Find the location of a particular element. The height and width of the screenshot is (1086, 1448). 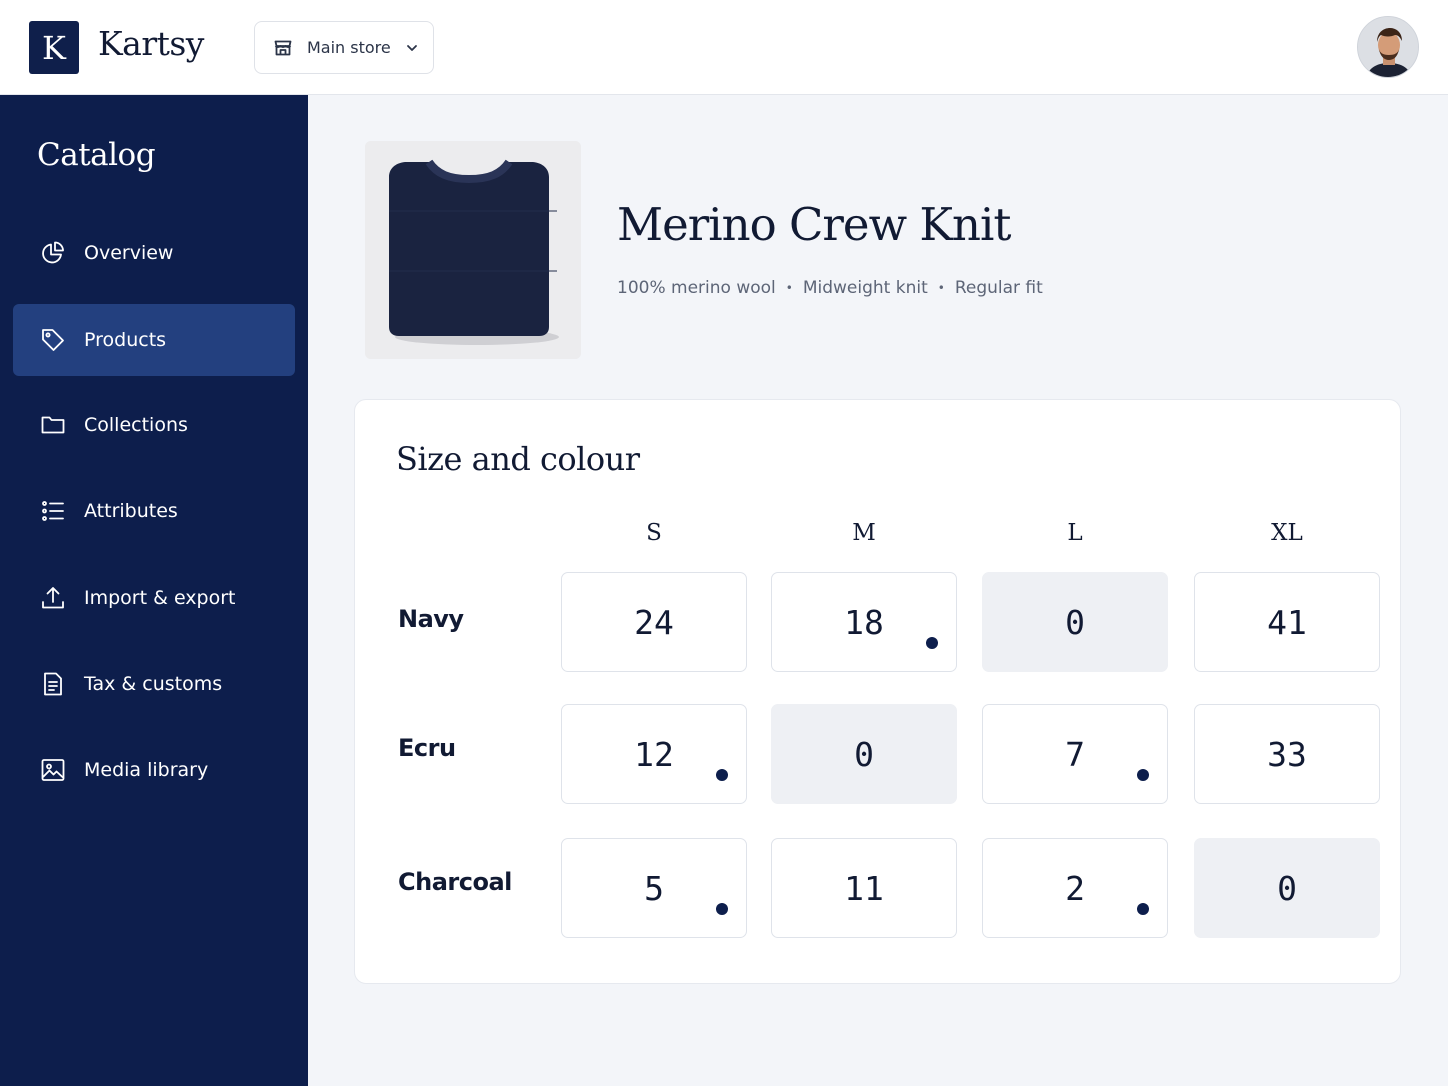

user-avatar is located at coordinates (1388, 47).